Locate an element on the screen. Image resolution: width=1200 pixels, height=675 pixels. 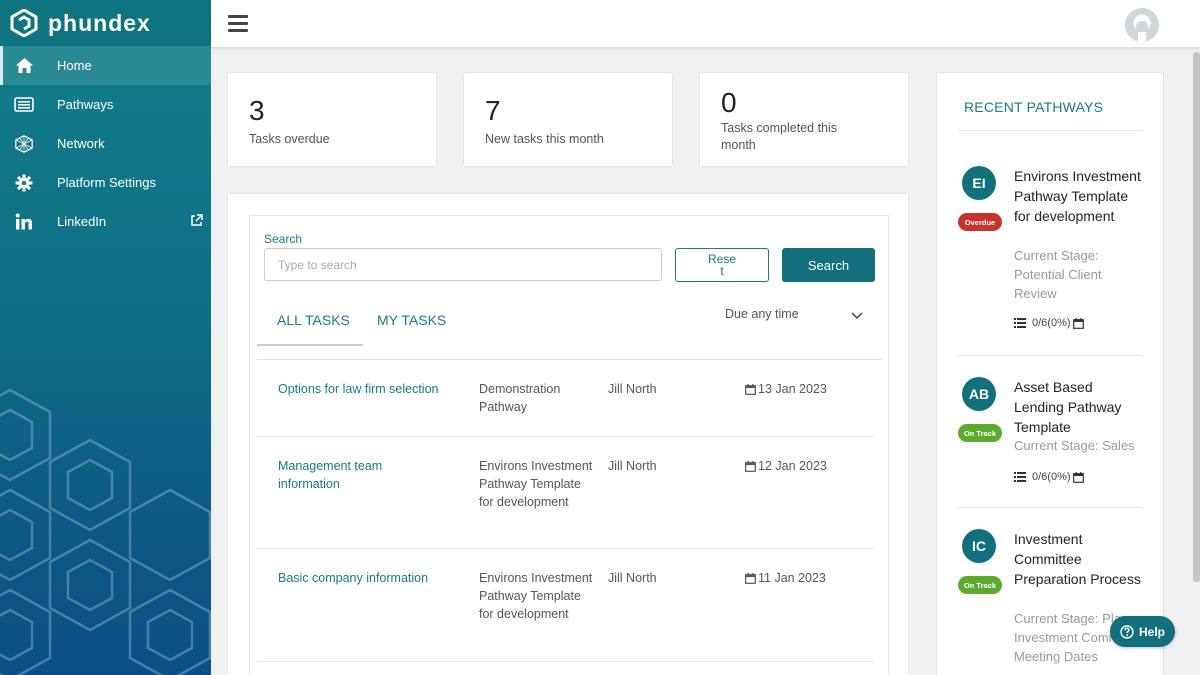
task-due-date: 11 Jan 2023 is located at coordinates (800, 578).